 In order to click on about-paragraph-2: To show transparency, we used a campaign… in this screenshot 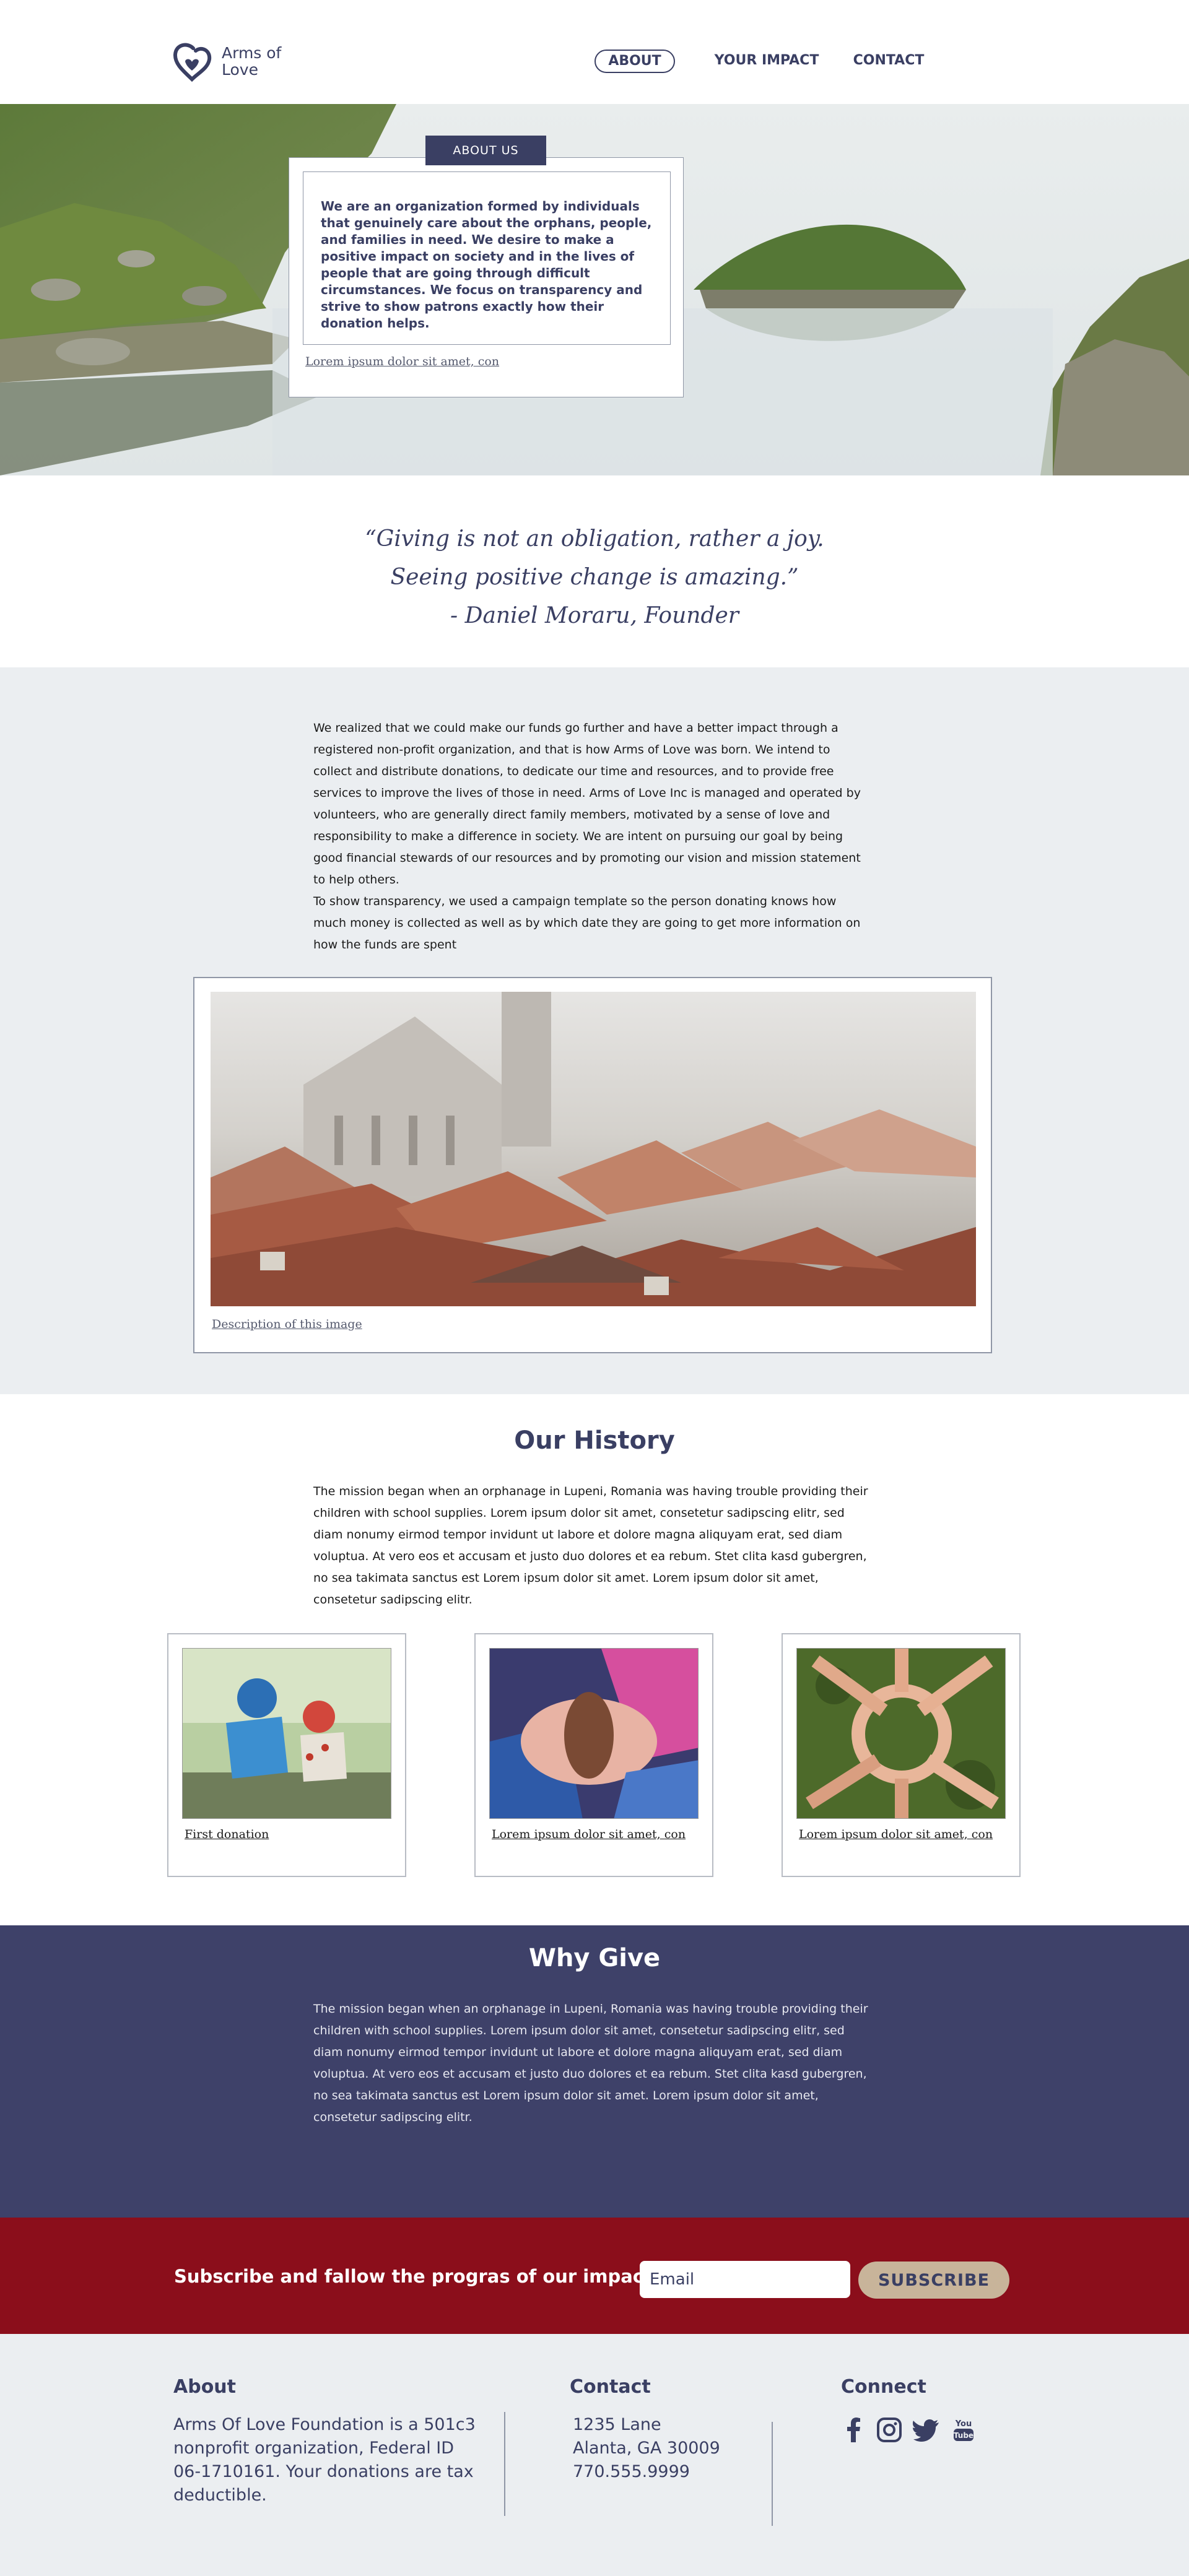, I will do `click(587, 923)`.